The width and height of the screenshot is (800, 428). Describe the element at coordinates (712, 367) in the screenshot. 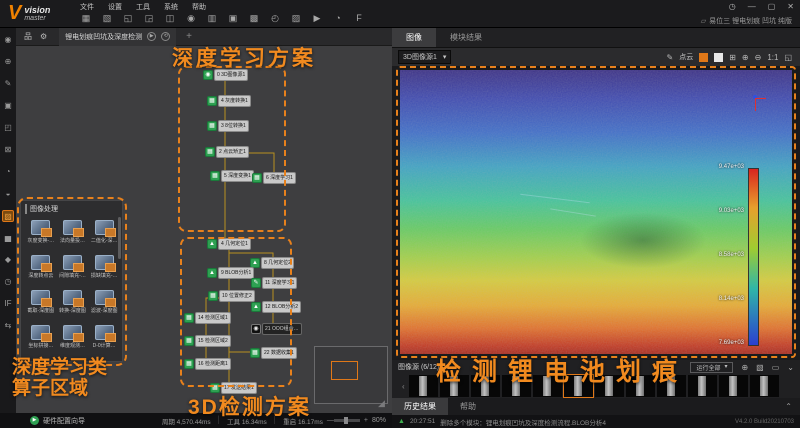

I see `run-all-button: 运行全部 ▾` at that location.